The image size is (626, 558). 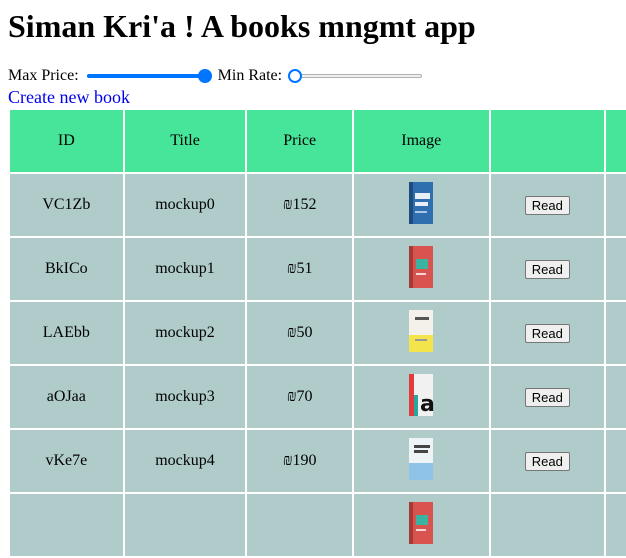 I want to click on yellow-book-icon, so click(x=421, y=333).